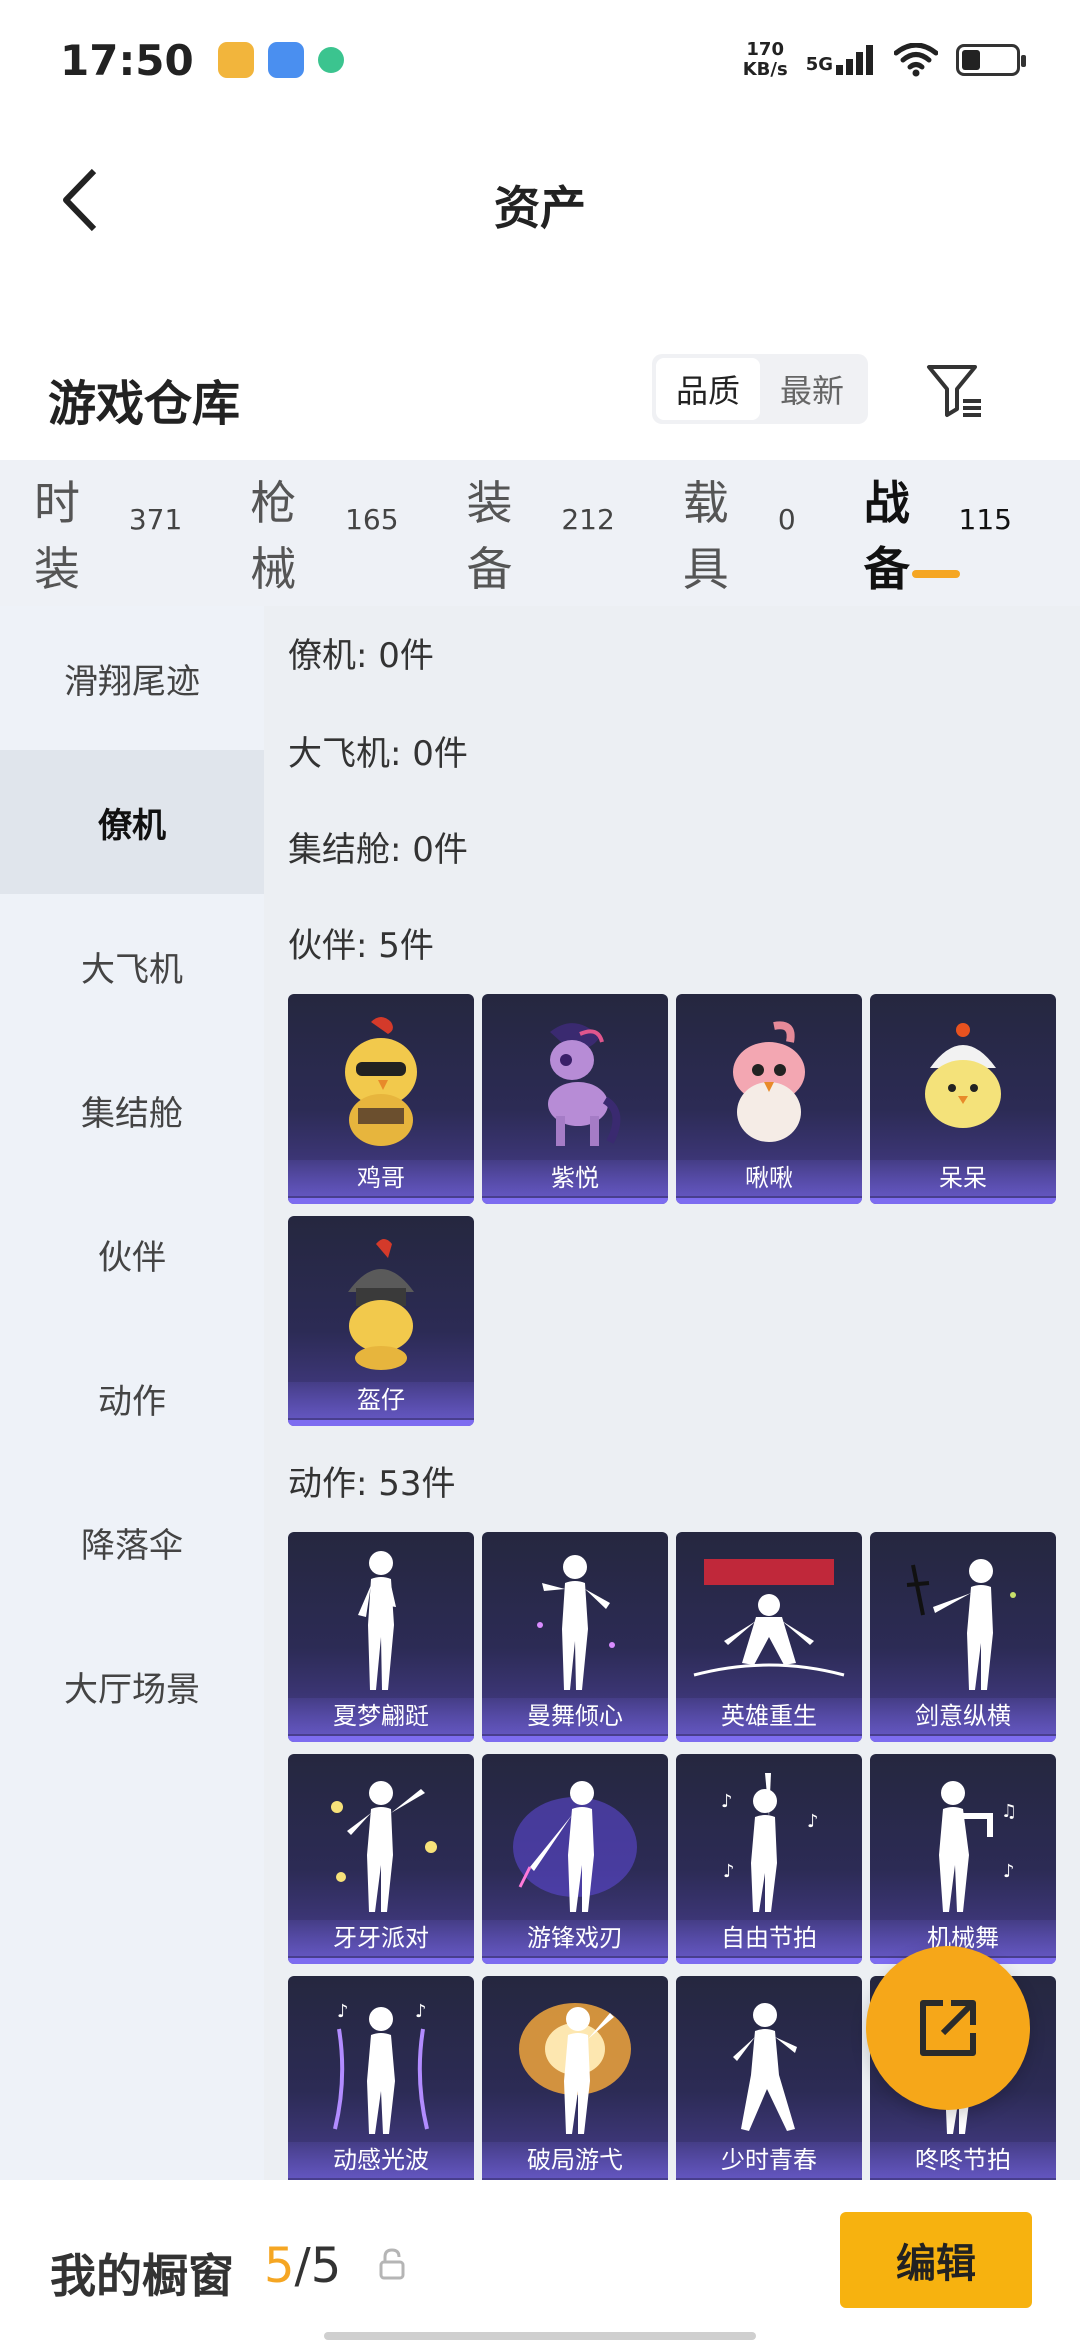 This screenshot has width=1080, height=2344. I want to click on tab-equipment: 装备 212, so click(541, 533).